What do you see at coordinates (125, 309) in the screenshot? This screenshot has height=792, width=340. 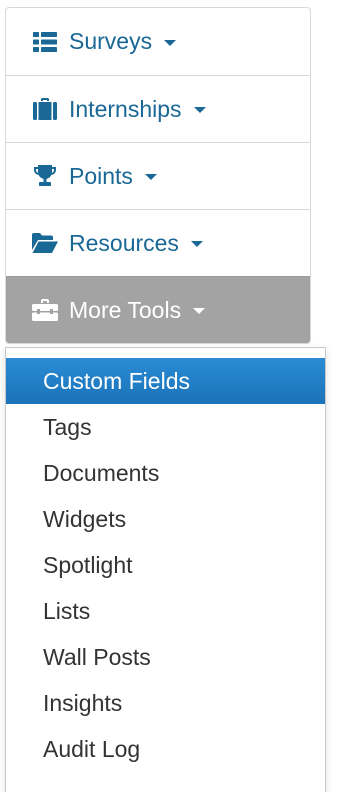 I see `nav-item-label: More Tools` at bounding box center [125, 309].